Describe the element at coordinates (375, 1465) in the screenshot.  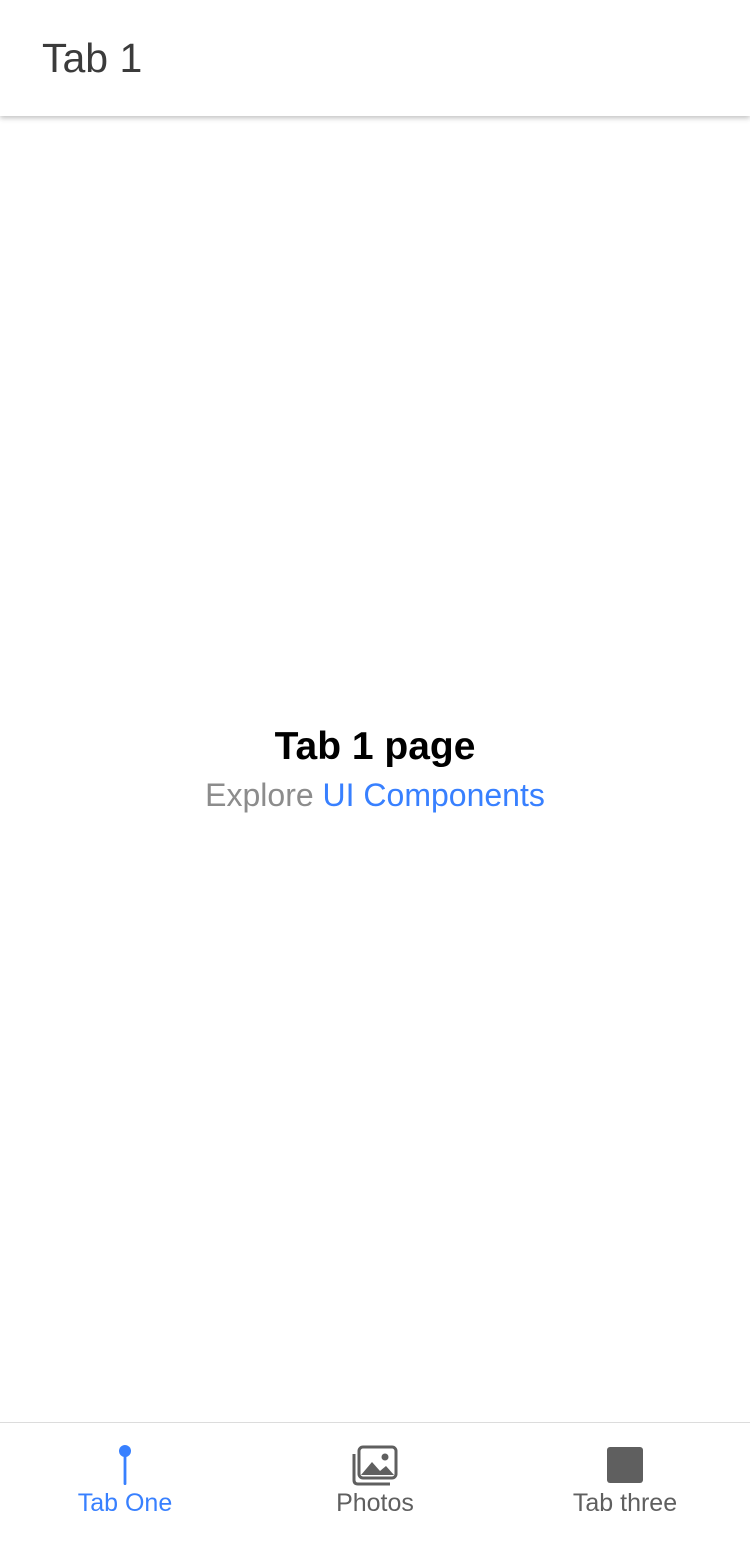
I see `images-icon` at that location.